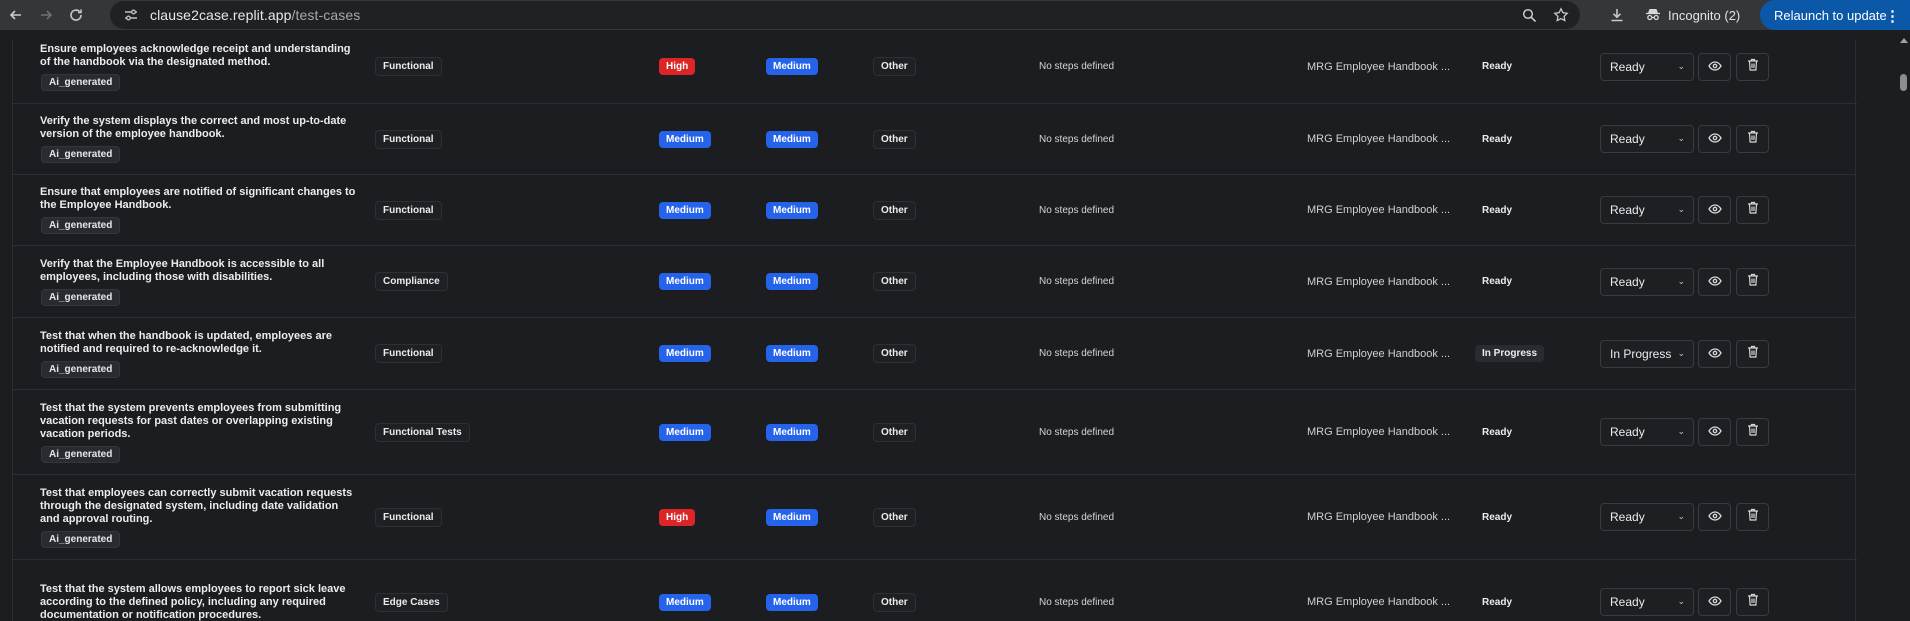  Describe the element at coordinates (845, 15) in the screenshot. I see `address-bar: clause2case.replit.app/test-cases` at that location.